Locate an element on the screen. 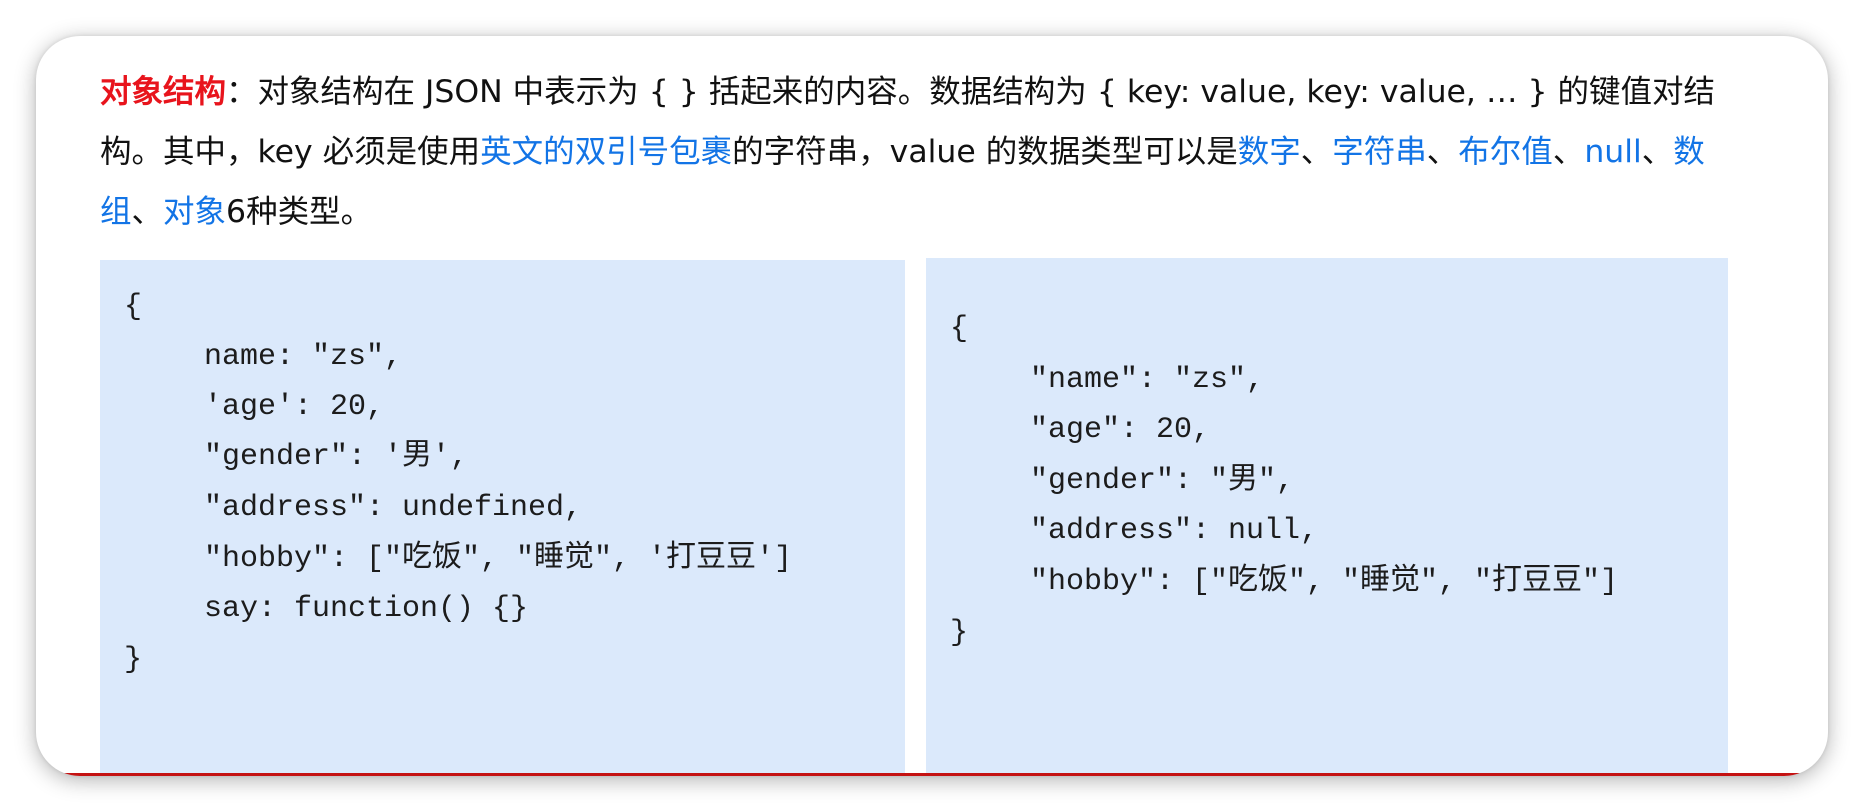 The height and width of the screenshot is (812, 1864). code-line: "age": 20, is located at coordinates (1120, 430).